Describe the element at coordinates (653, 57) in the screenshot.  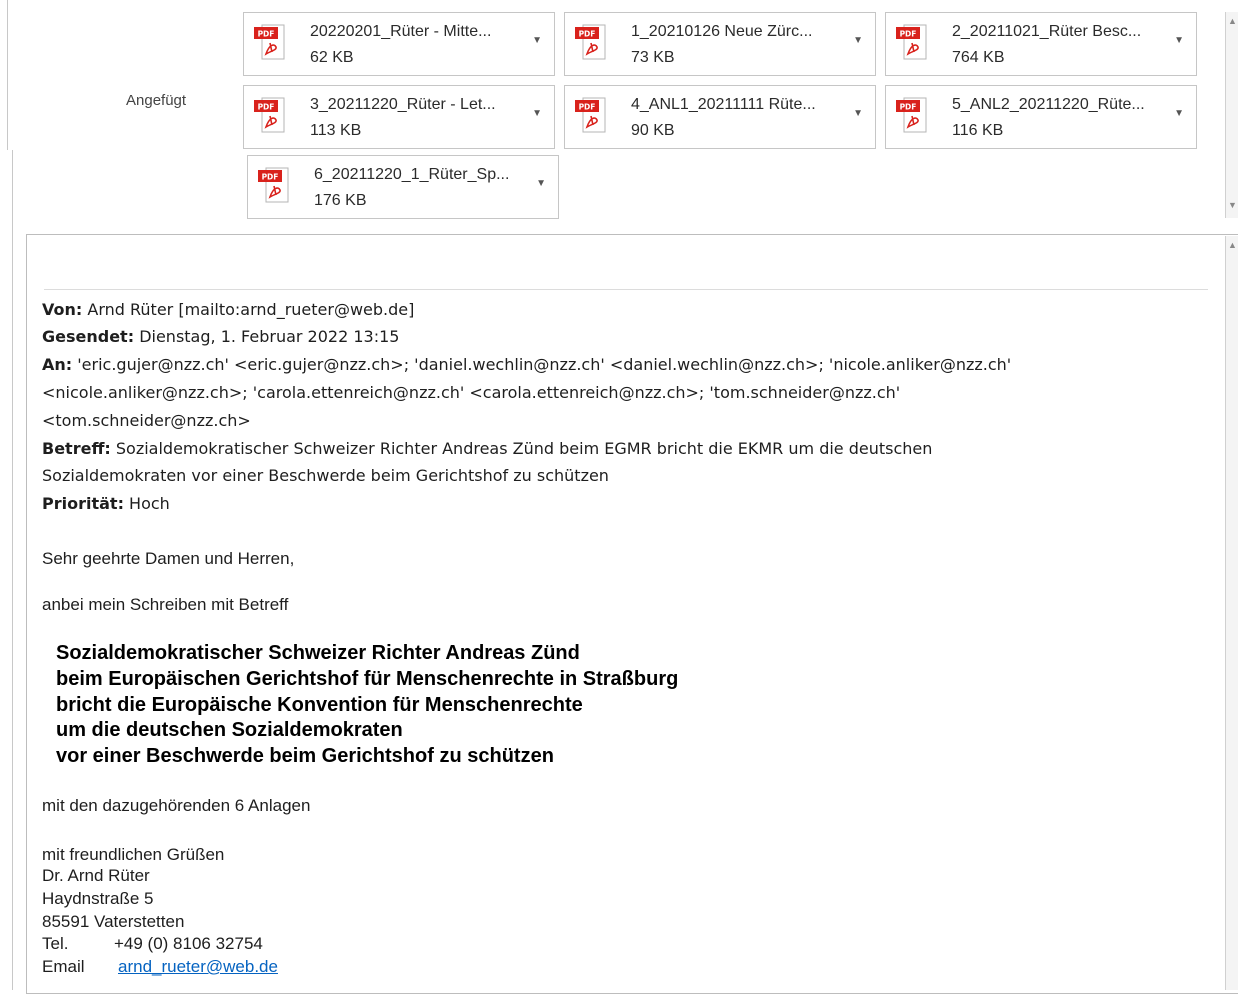
I see `attachment-size: 73 KB` at that location.